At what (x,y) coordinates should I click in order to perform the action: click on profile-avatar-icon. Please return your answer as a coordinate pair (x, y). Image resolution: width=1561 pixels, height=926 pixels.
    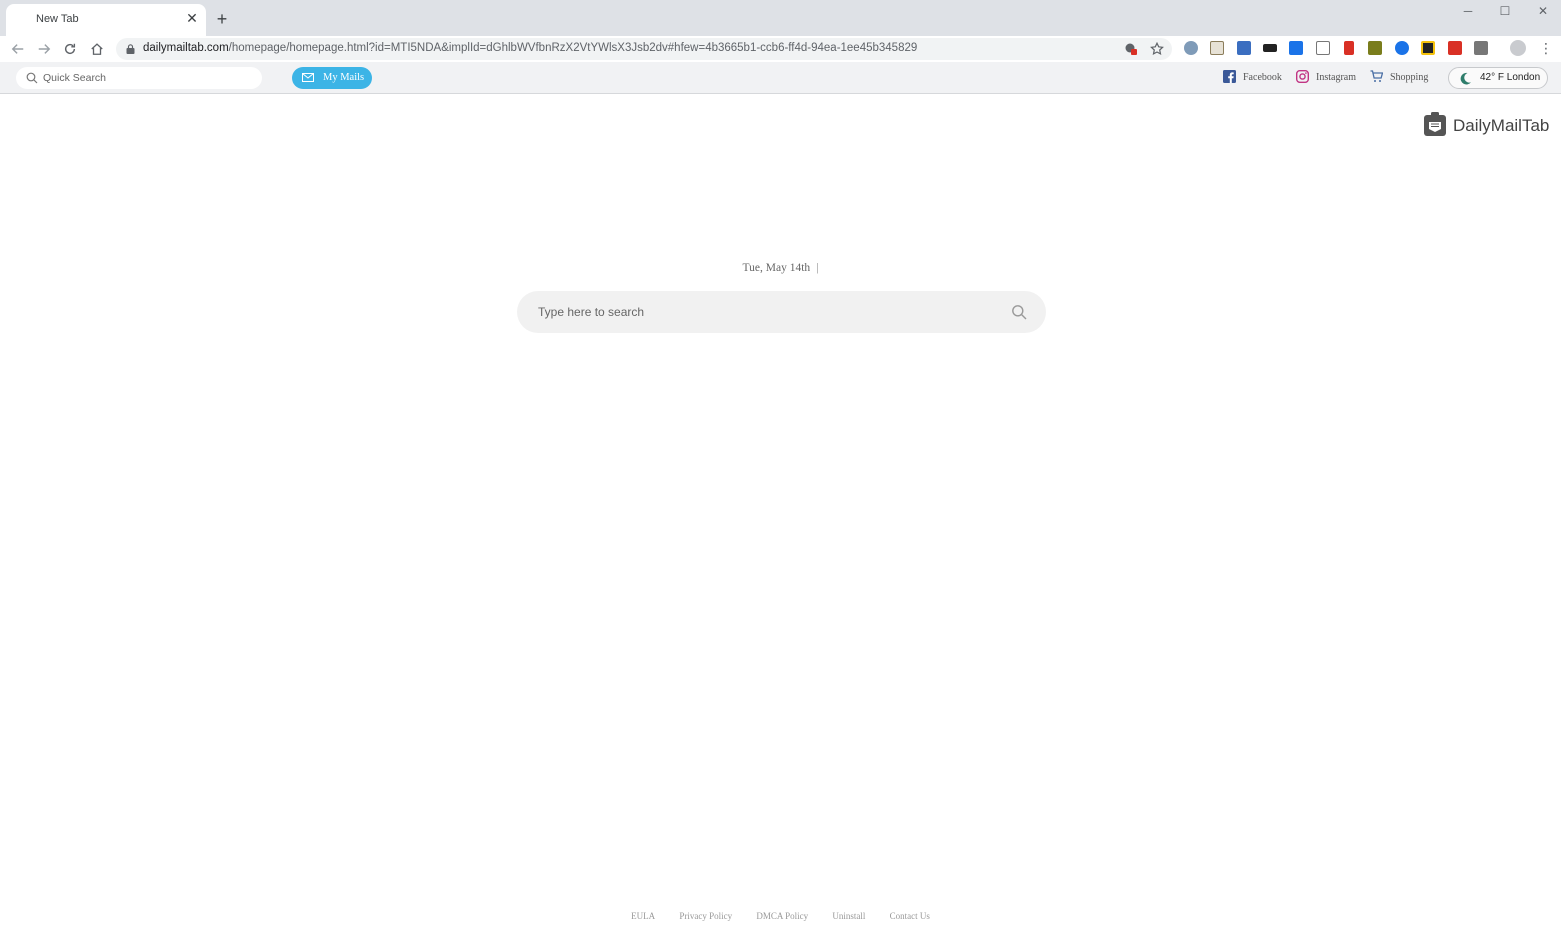
    Looking at the image, I should click on (1518, 48).